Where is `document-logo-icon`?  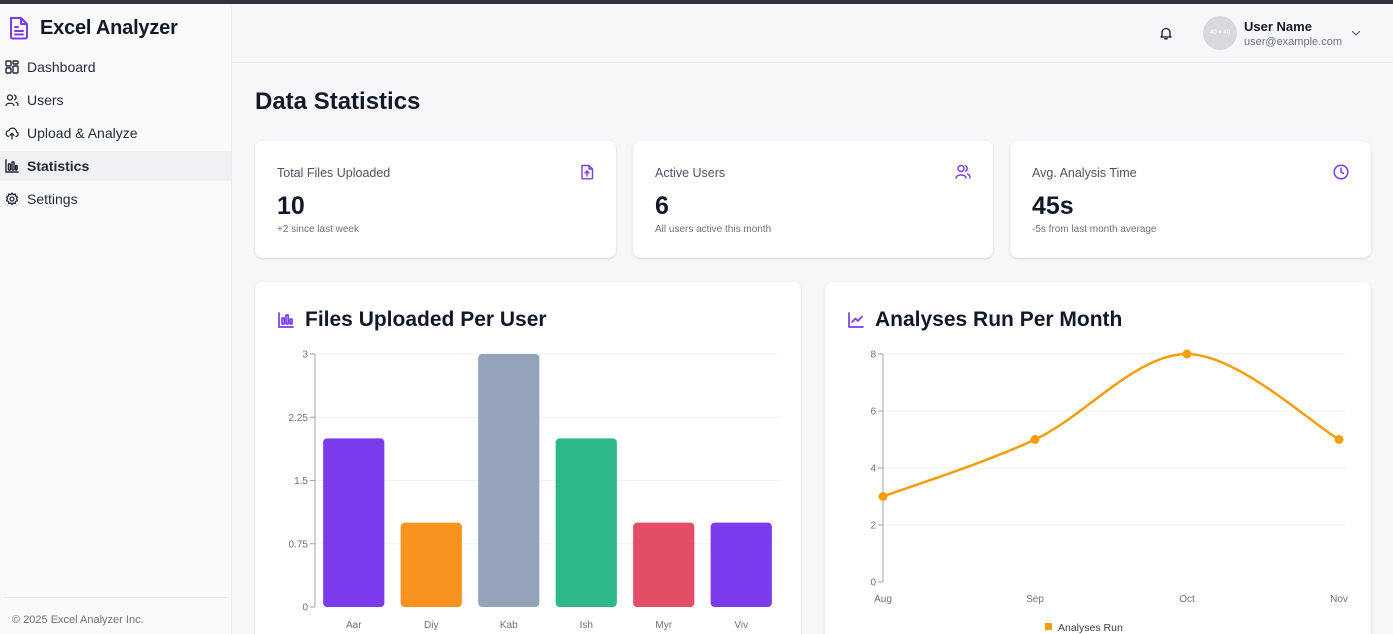
document-logo-icon is located at coordinates (19, 28).